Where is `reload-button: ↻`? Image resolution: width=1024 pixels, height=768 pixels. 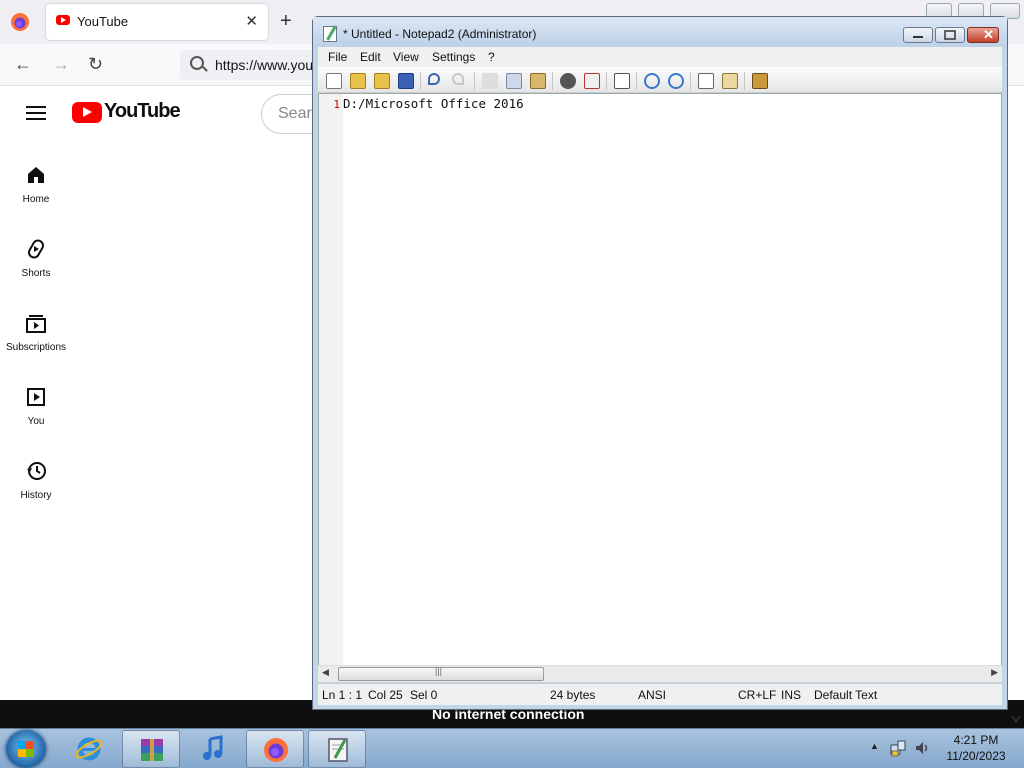
reload-button: ↻ is located at coordinates (95, 64).